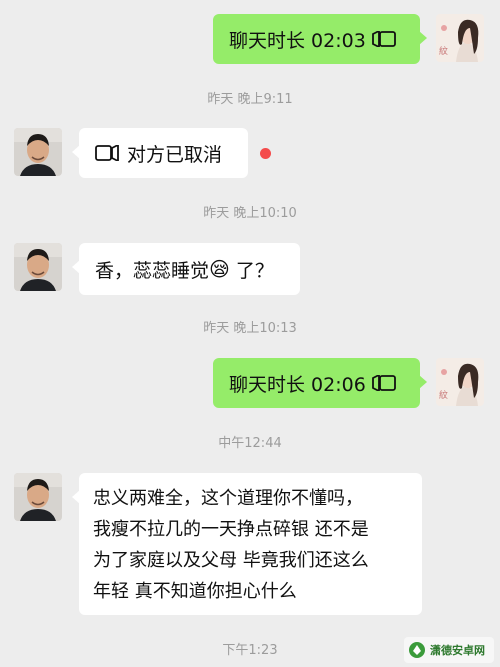  Describe the element at coordinates (250, 99) in the screenshot. I see `timestamp: 昨天 晚上9:11` at that location.